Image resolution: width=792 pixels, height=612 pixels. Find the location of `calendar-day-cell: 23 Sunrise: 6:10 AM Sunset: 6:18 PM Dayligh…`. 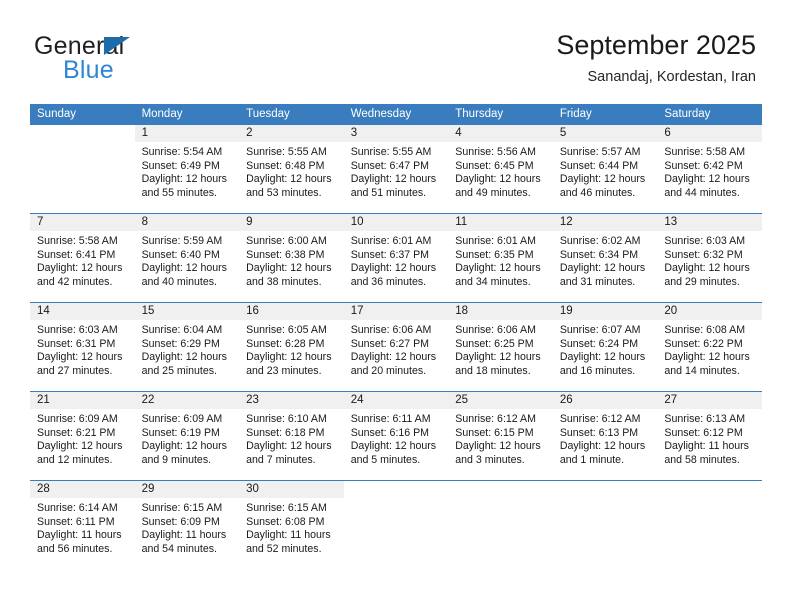

calendar-day-cell: 23 Sunrise: 6:10 AM Sunset: 6:18 PM Dayligh… is located at coordinates (291, 436).